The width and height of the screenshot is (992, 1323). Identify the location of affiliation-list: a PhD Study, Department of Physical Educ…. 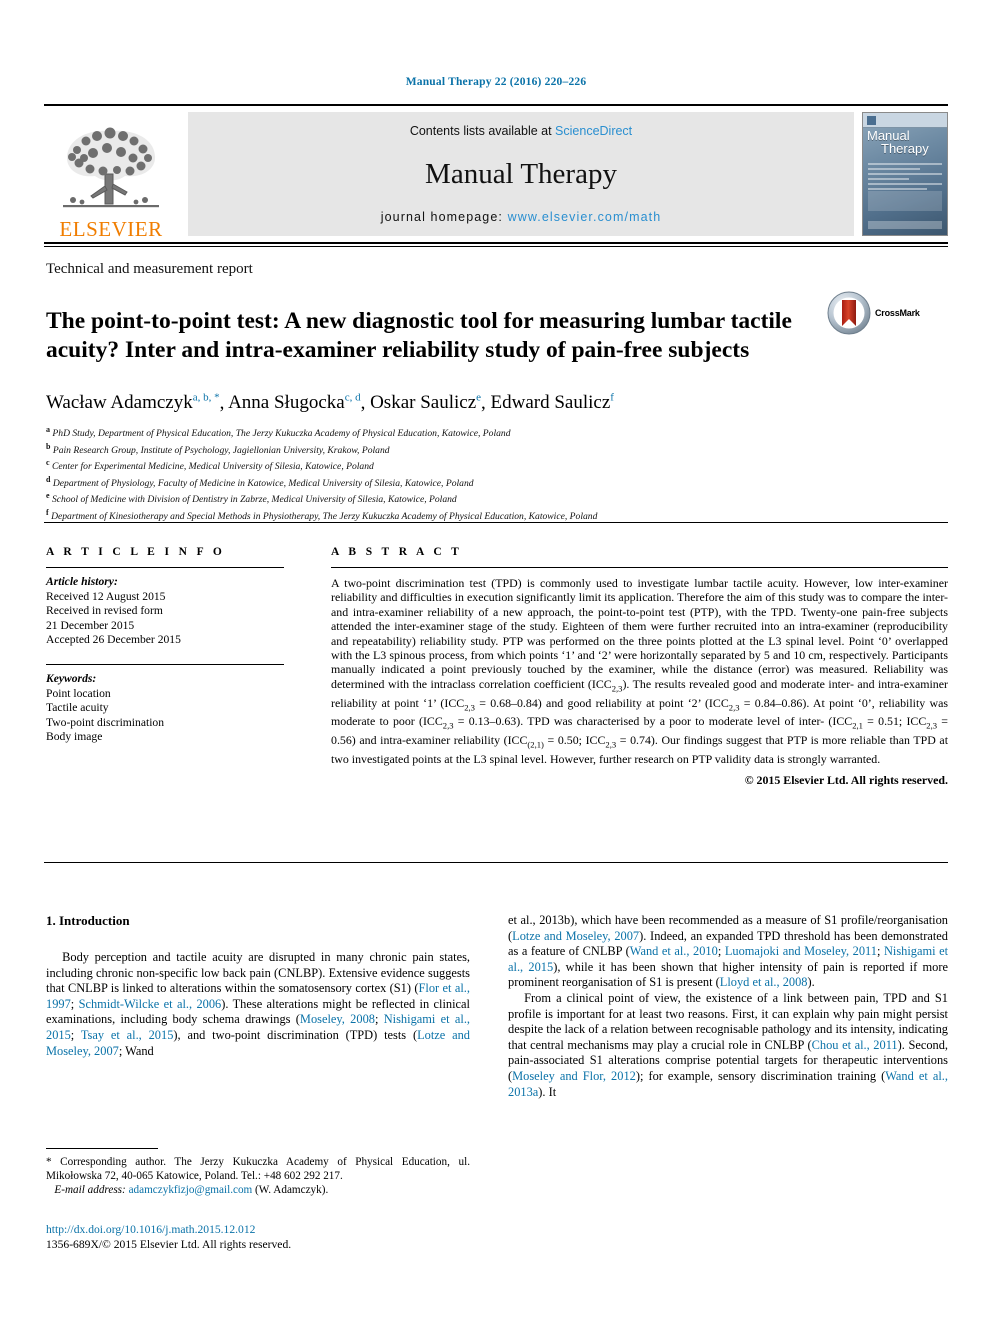
(496, 474).